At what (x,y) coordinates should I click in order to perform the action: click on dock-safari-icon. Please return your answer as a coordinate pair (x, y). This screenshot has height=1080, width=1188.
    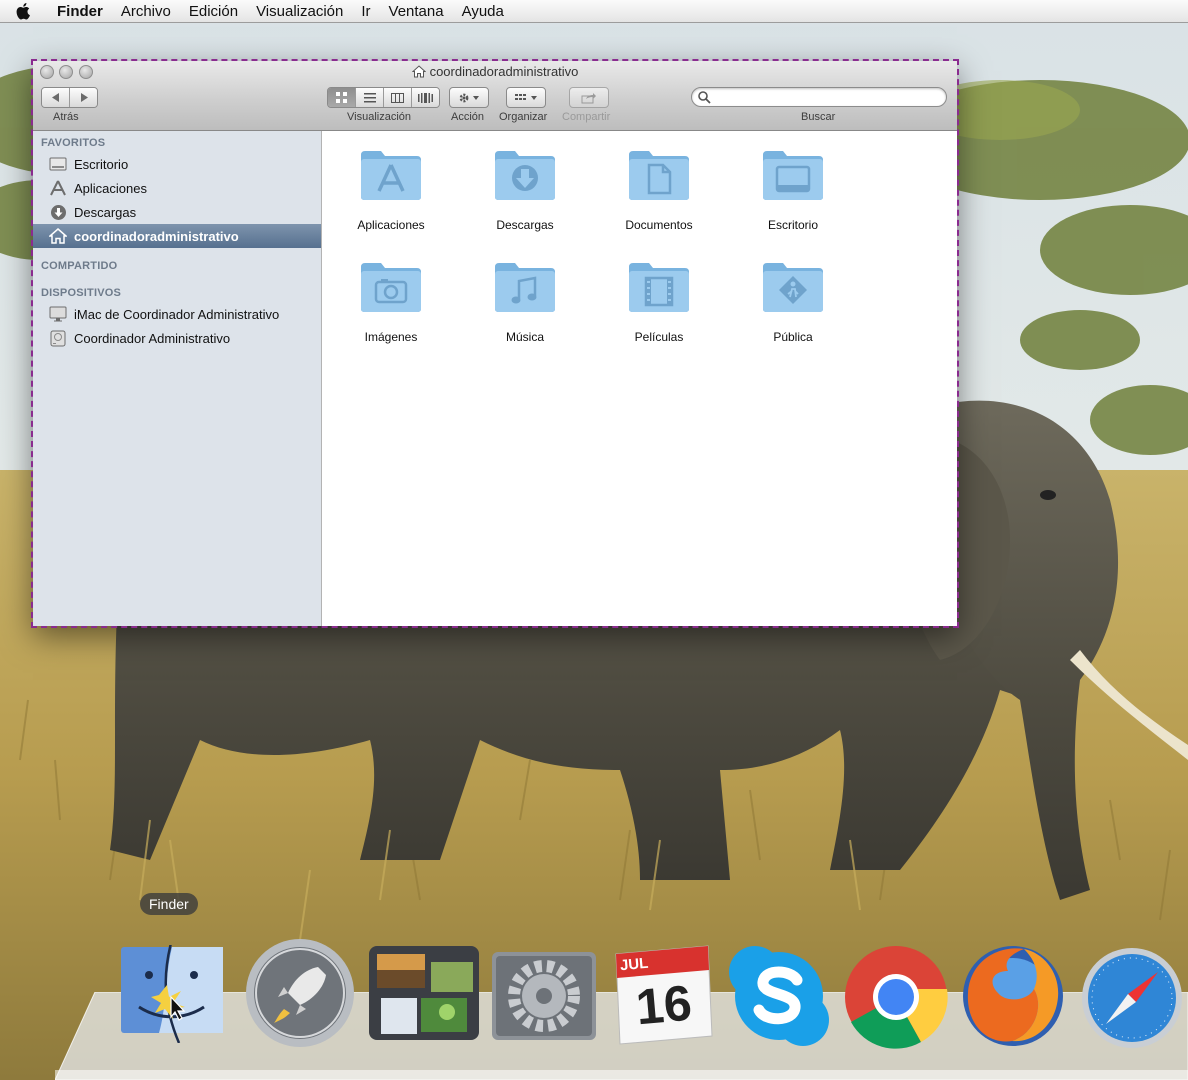
    Looking at the image, I should click on (1133, 998).